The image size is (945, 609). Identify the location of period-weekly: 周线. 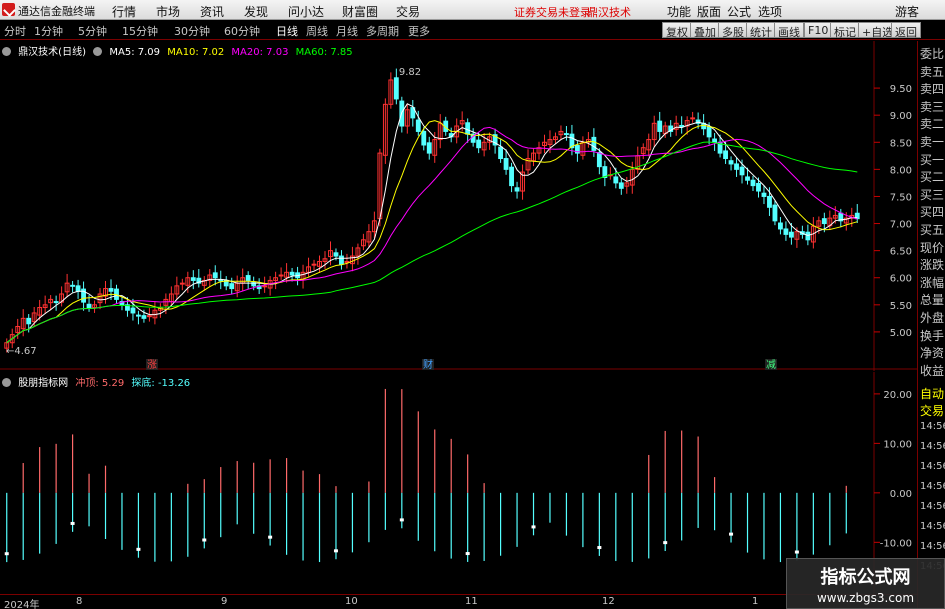
(317, 31).